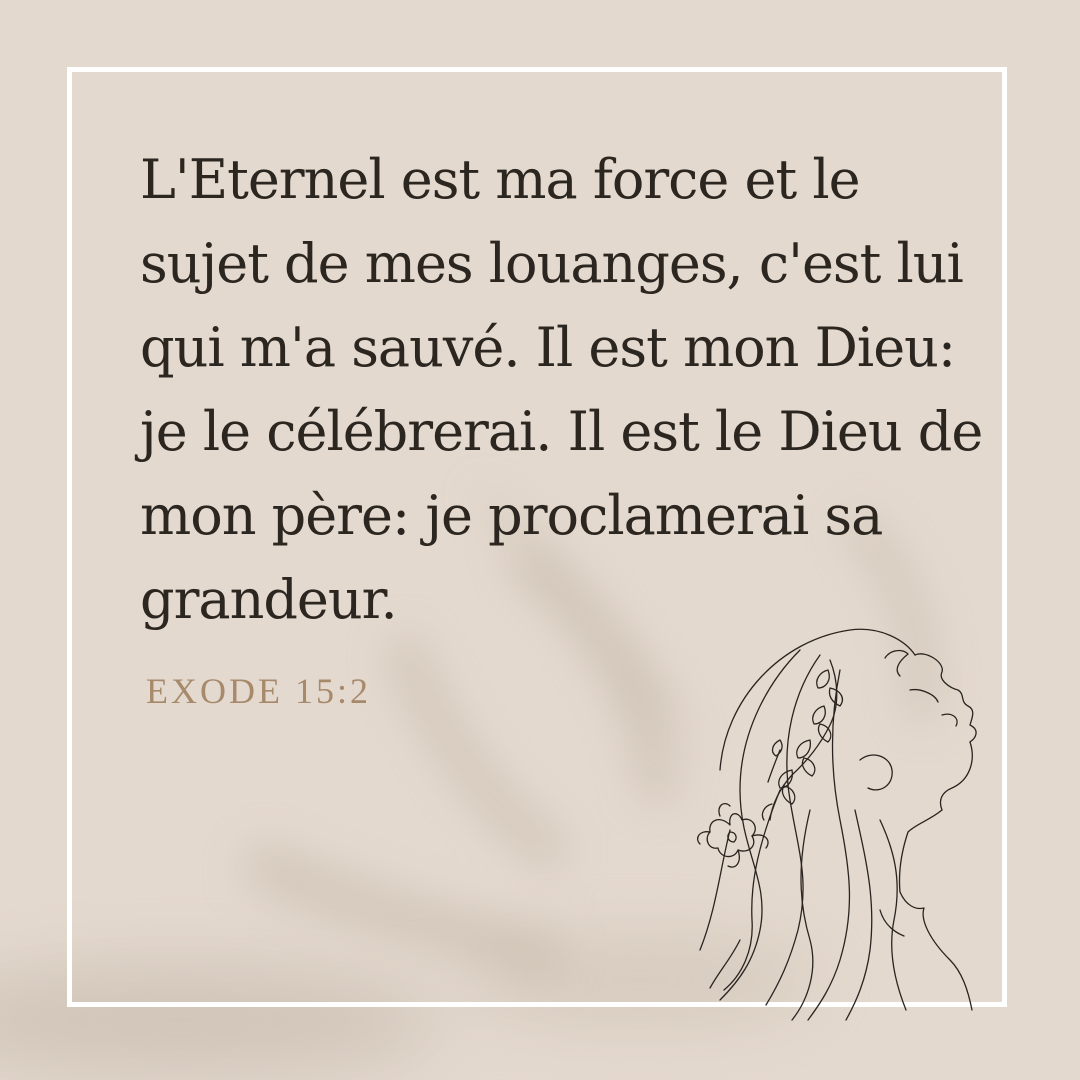 This screenshot has height=1080, width=1080. I want to click on verse-line: L'Eternel est ma force et le, so click(500, 179).